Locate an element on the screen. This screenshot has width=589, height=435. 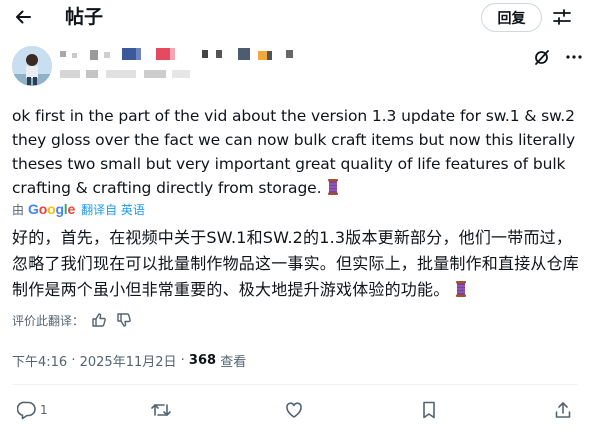
back-button is located at coordinates (23, 17).